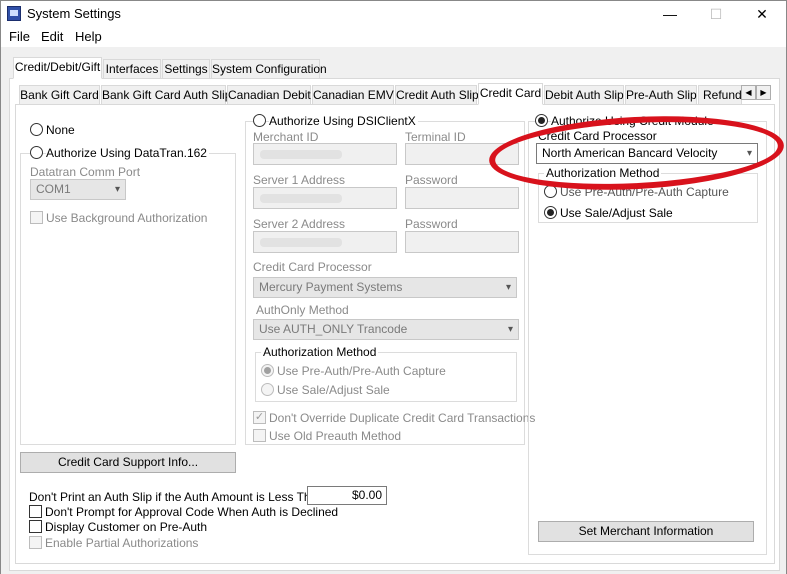 This screenshot has height=574, width=787. I want to click on authonly-label: AuthOnly Method, so click(302, 310).